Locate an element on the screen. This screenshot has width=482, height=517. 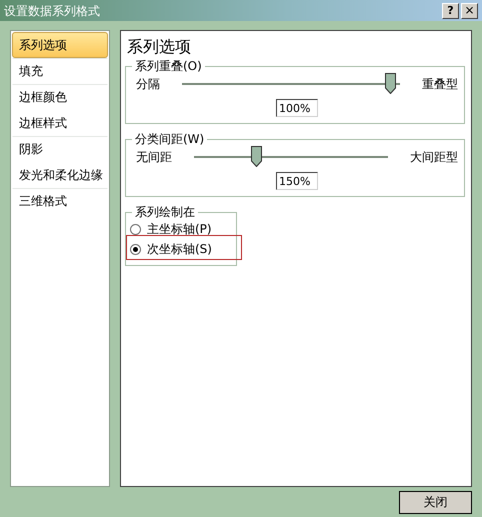
radio-label: 主坐标轴(P) is located at coordinates (179, 229).